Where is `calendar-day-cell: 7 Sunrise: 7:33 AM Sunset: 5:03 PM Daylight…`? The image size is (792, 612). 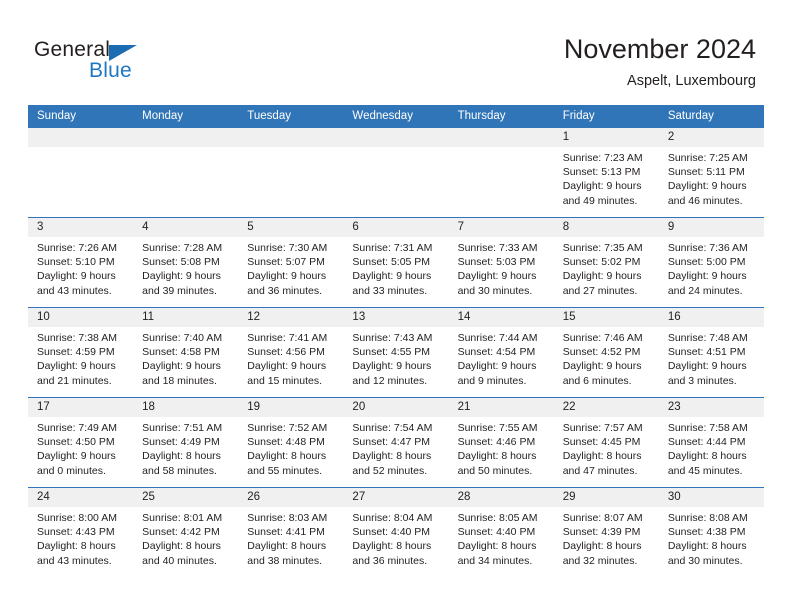
calendar-day-cell: 7 Sunrise: 7:33 AM Sunset: 5:03 PM Daylight… is located at coordinates (501, 262).